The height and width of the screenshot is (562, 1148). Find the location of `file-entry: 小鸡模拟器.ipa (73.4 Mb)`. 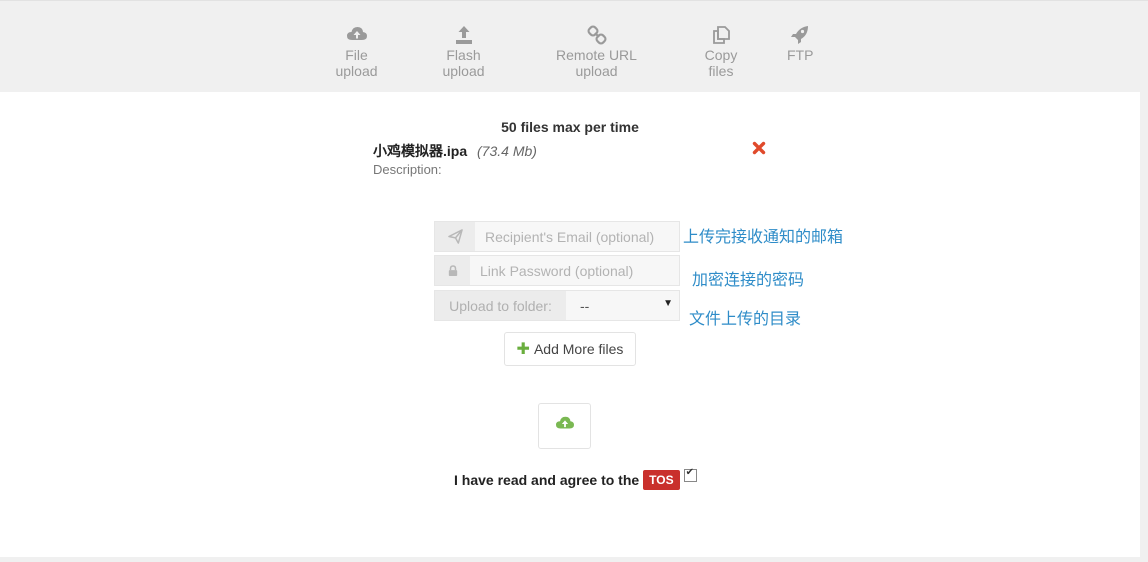

file-entry: 小鸡模拟器.ipa (73.4 Mb) is located at coordinates (455, 151).